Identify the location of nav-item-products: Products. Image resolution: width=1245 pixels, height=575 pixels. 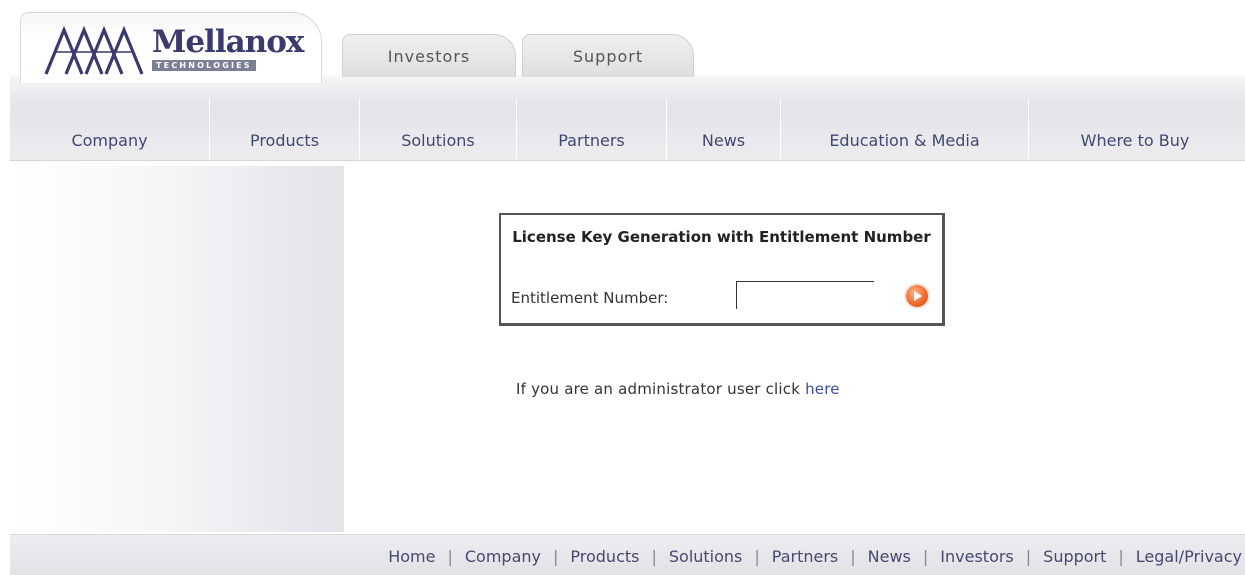
(285, 129).